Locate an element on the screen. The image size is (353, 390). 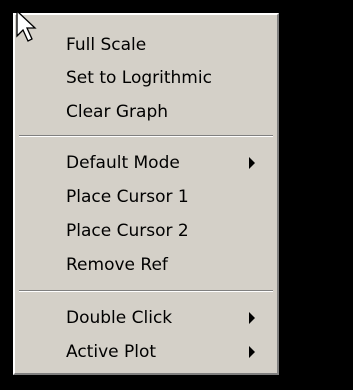
menu-item-label: Place Cursor 1 is located at coordinates (127, 197).